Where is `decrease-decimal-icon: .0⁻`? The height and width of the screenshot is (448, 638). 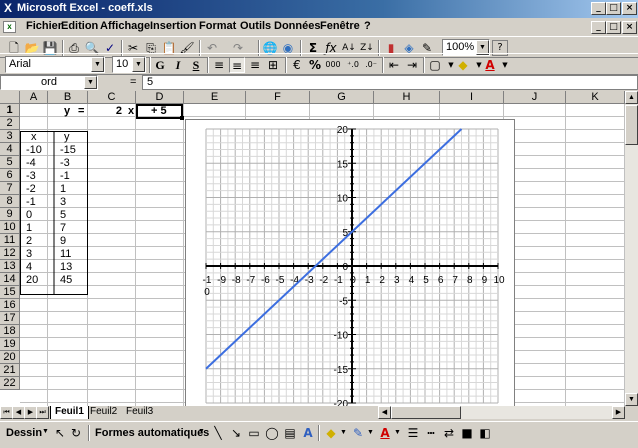
decrease-decimal-icon: .0⁻ is located at coordinates (371, 65).